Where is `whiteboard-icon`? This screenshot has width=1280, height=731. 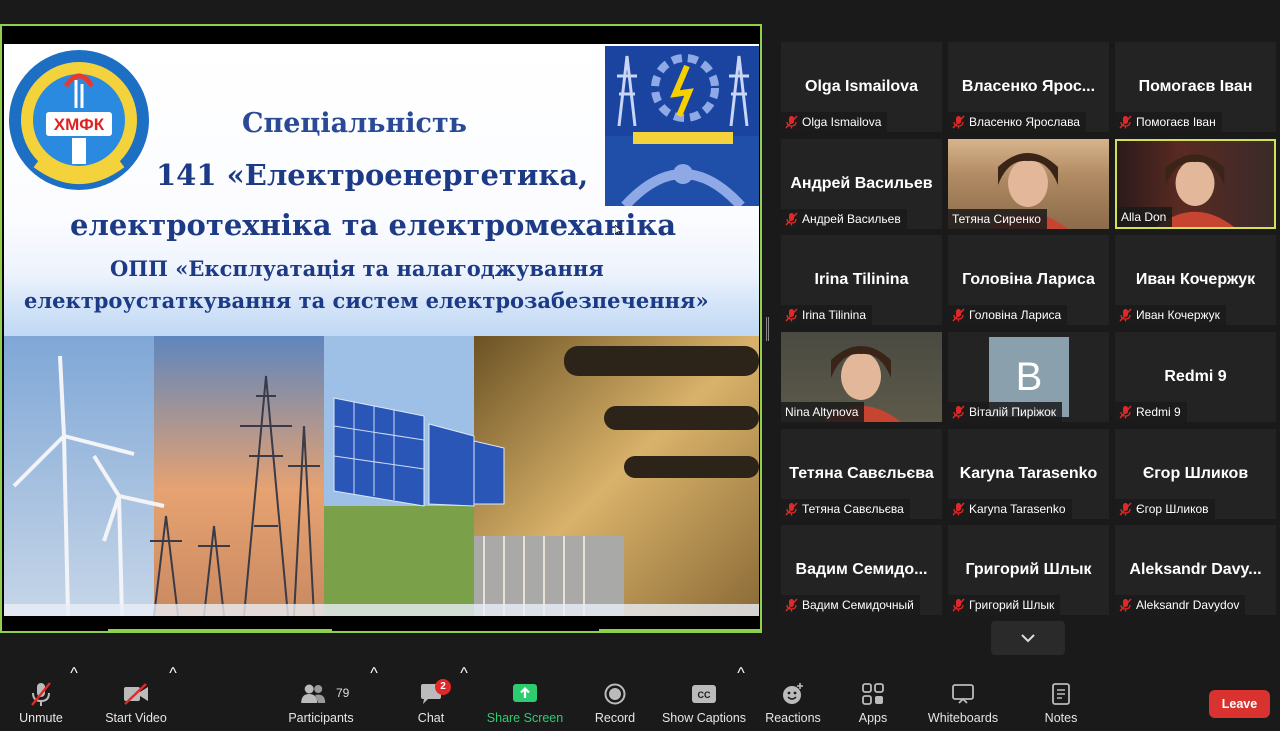 whiteboard-icon is located at coordinates (963, 694).